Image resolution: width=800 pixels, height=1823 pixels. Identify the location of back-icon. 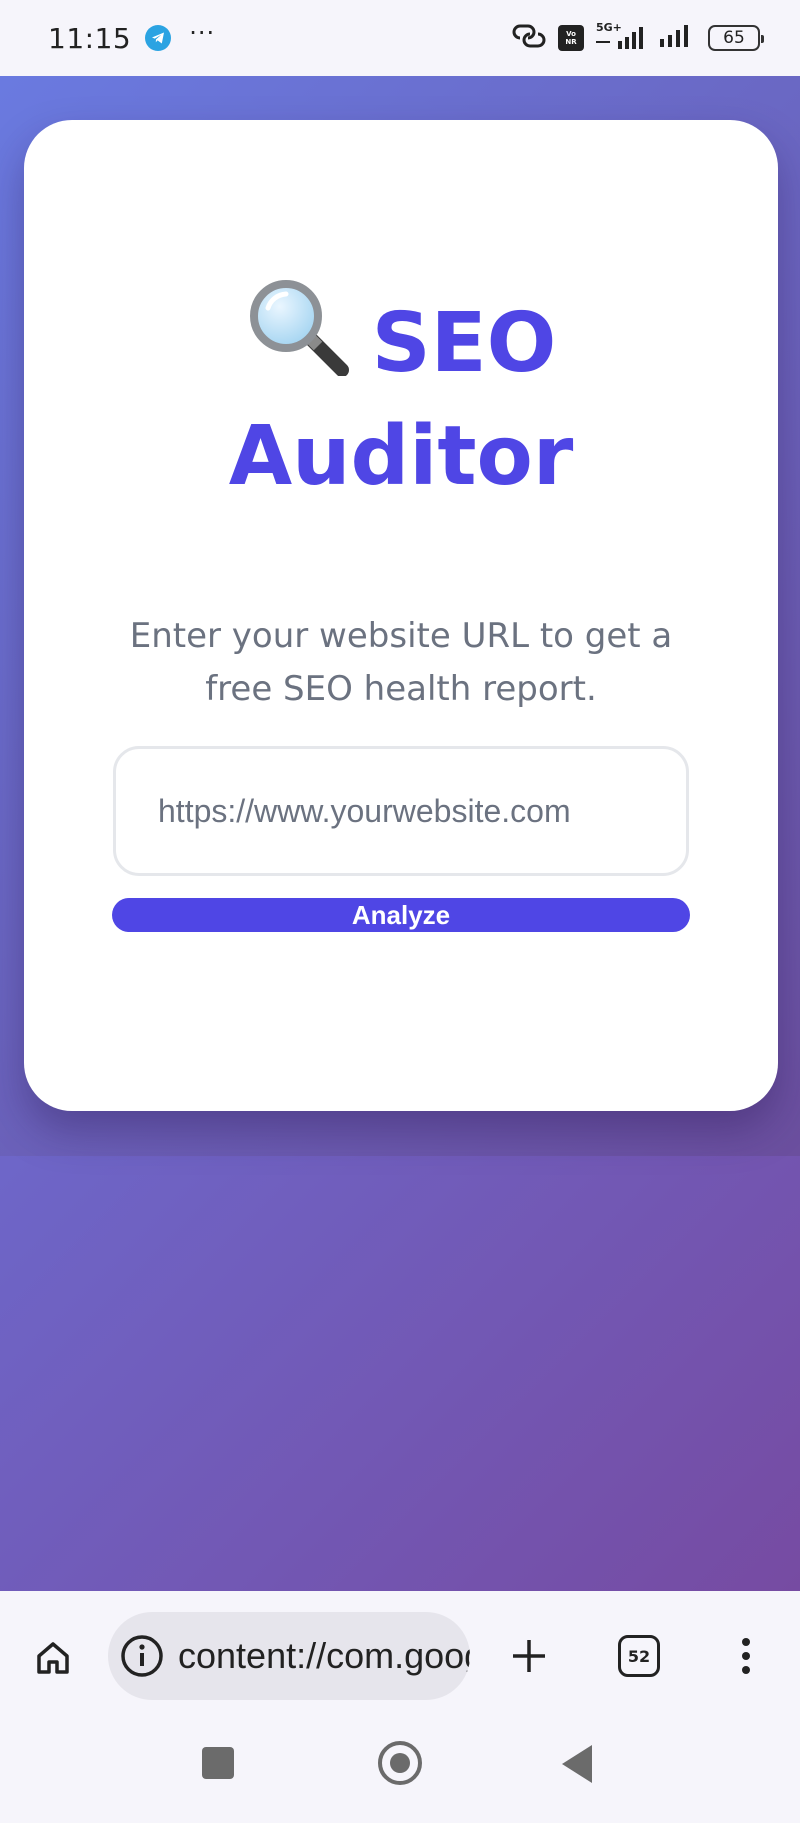
(577, 1764).